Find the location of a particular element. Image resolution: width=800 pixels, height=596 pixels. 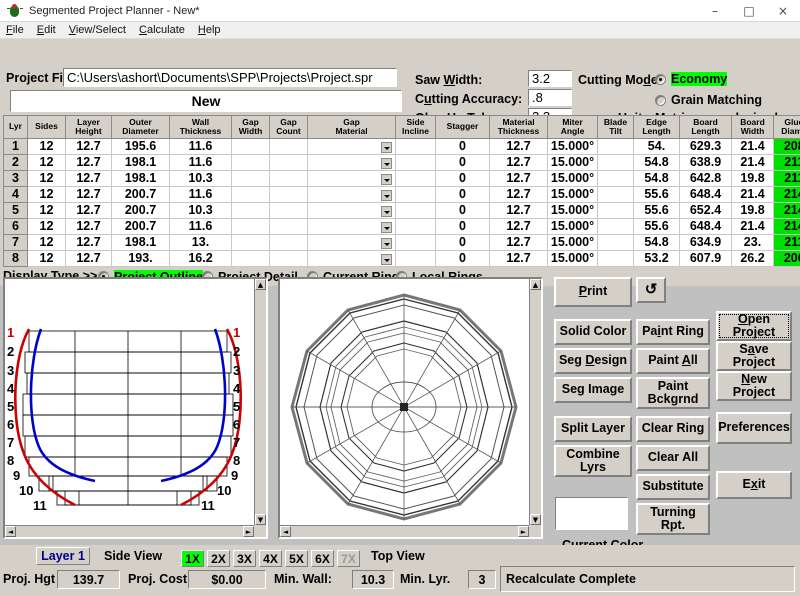

table-col-header: GlueUpDiameter is located at coordinates (786, 127).